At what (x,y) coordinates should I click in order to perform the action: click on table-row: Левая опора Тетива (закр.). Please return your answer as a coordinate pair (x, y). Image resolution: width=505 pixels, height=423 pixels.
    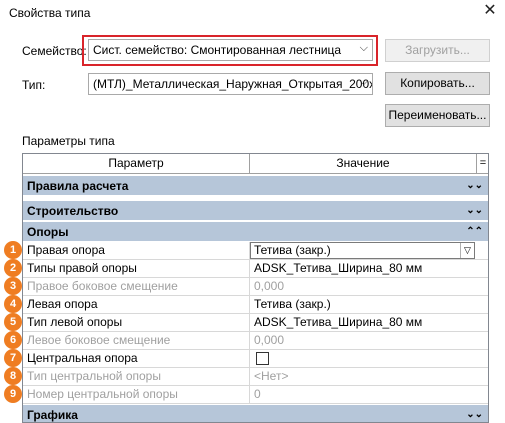
    Looking at the image, I should click on (255, 305).